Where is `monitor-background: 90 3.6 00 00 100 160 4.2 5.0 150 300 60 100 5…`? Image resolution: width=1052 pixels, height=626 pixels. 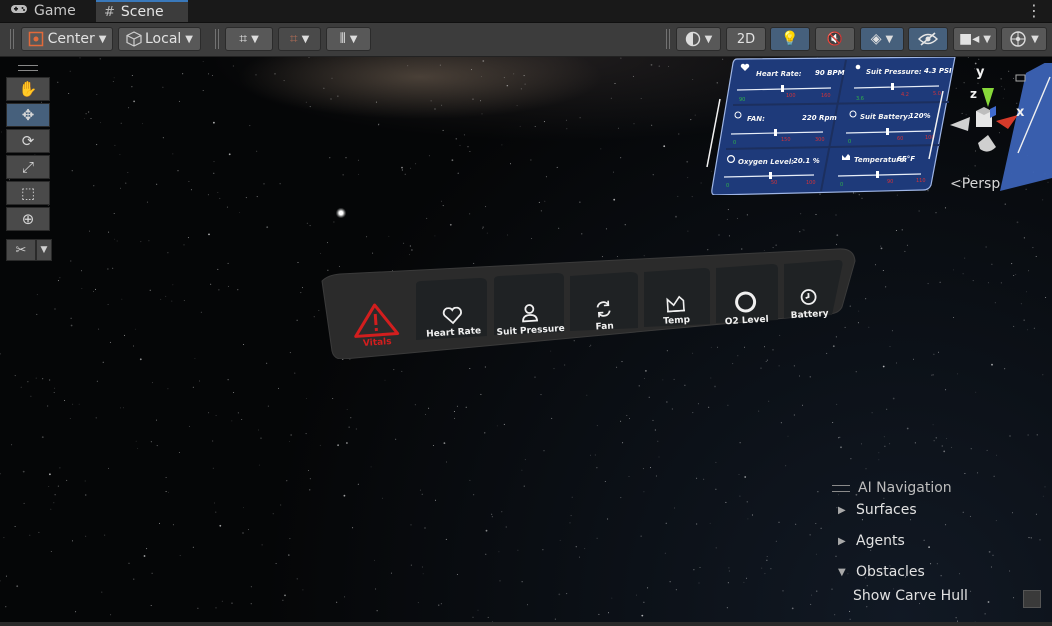 monitor-background: 90 3.6 00 00 100 160 4.2 5.0 150 300 60 100 5… is located at coordinates (833, 126).